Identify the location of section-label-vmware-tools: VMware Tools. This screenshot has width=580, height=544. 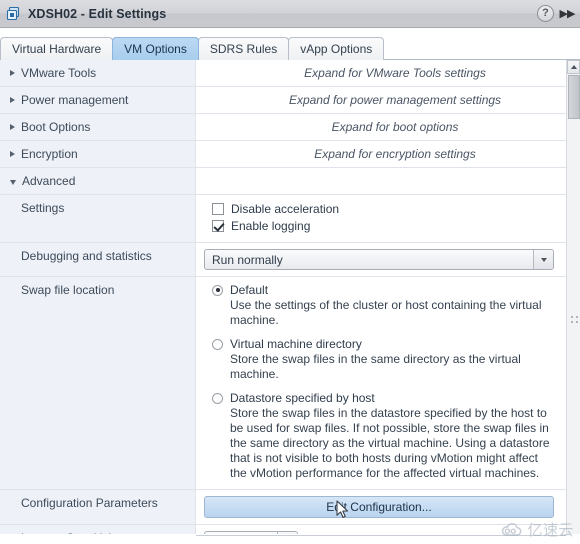
(59, 73).